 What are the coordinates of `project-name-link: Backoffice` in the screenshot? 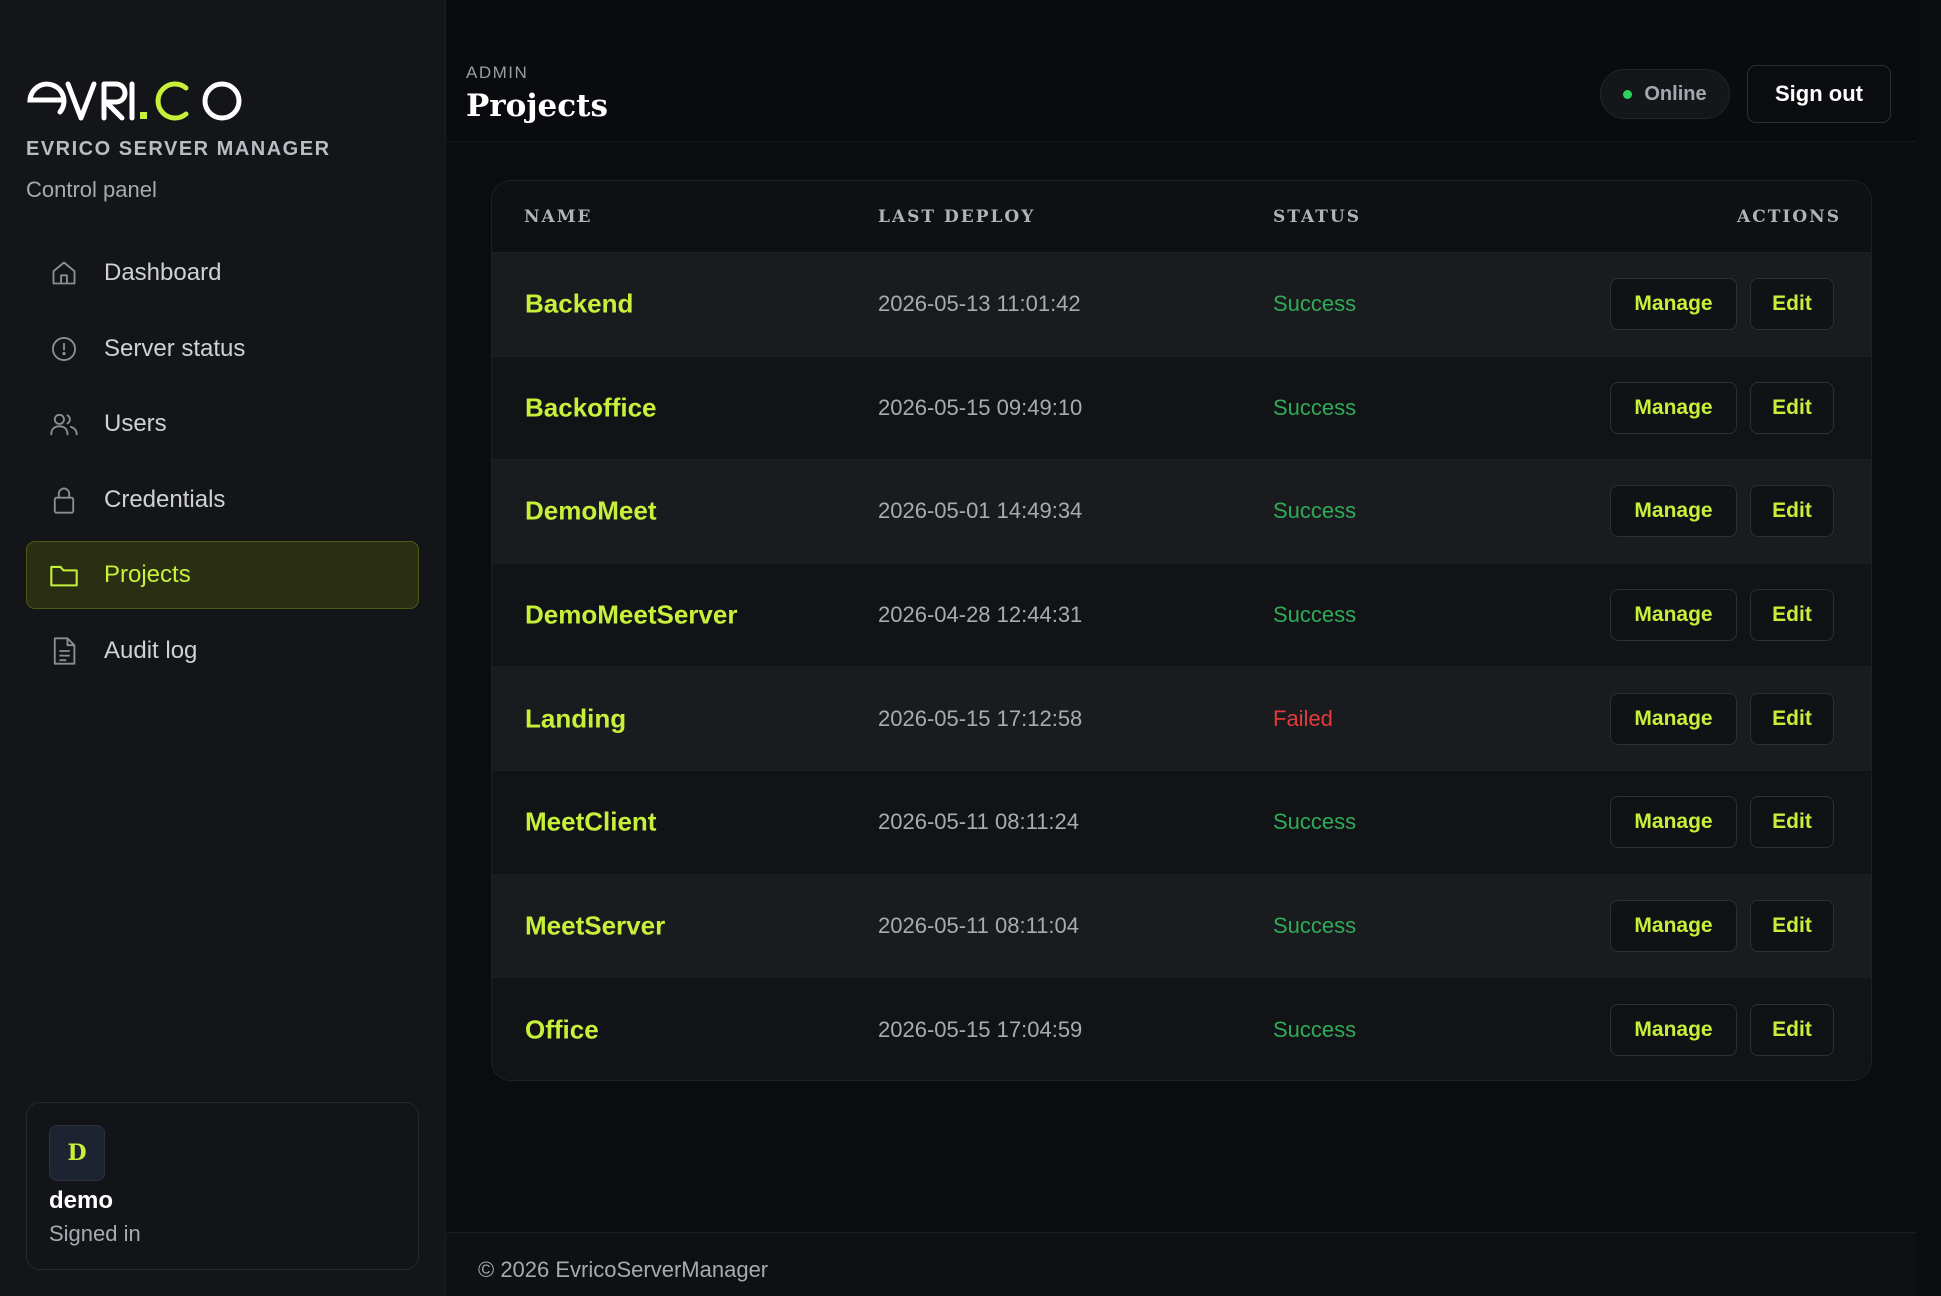 It's located at (591, 407).